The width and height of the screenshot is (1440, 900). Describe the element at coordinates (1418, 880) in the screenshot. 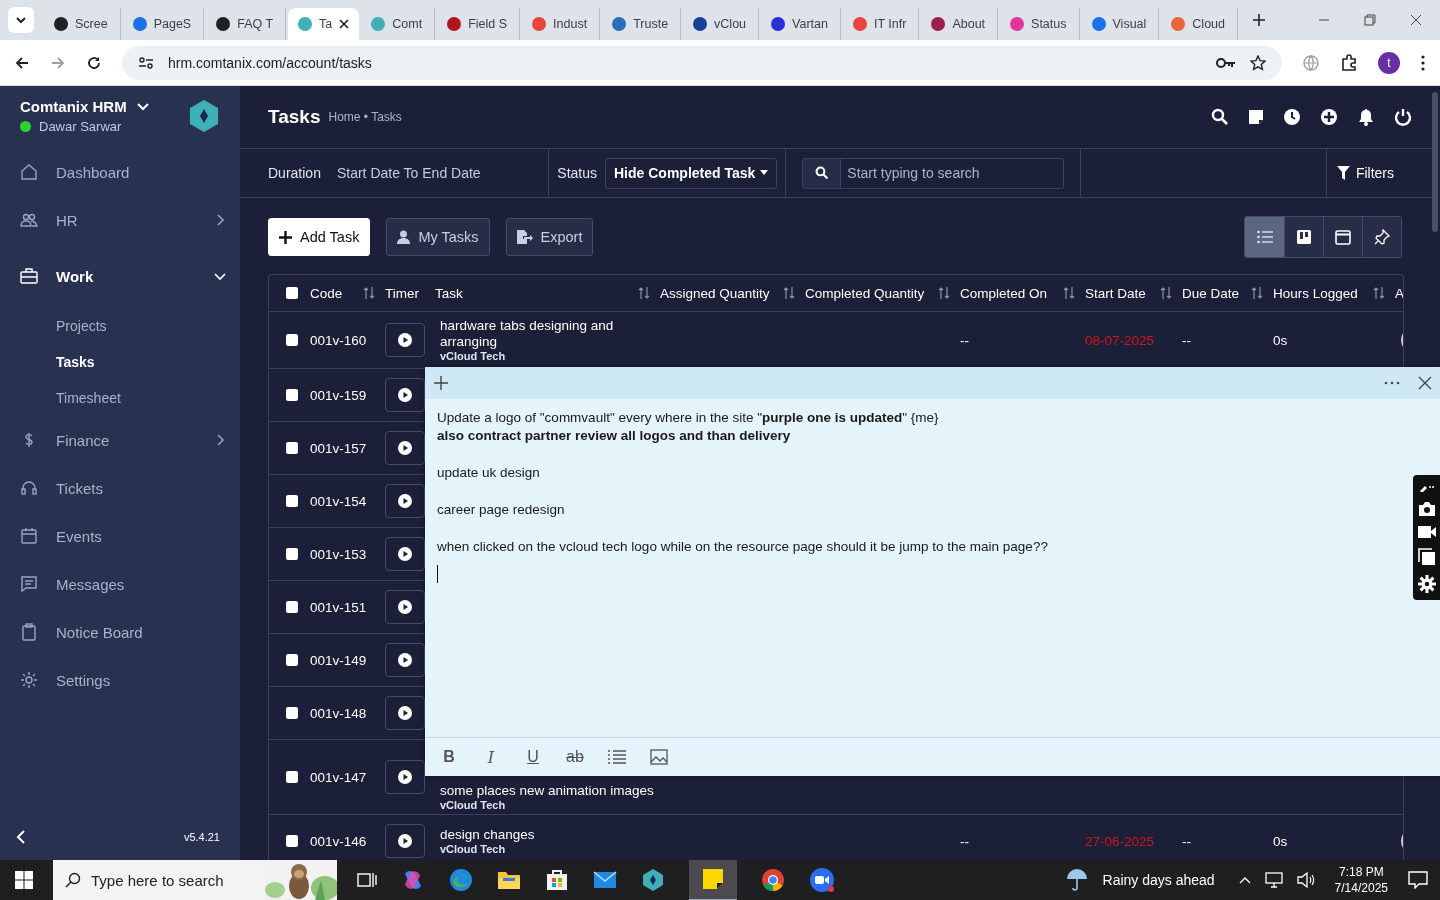

I see `notifications-icon` at that location.